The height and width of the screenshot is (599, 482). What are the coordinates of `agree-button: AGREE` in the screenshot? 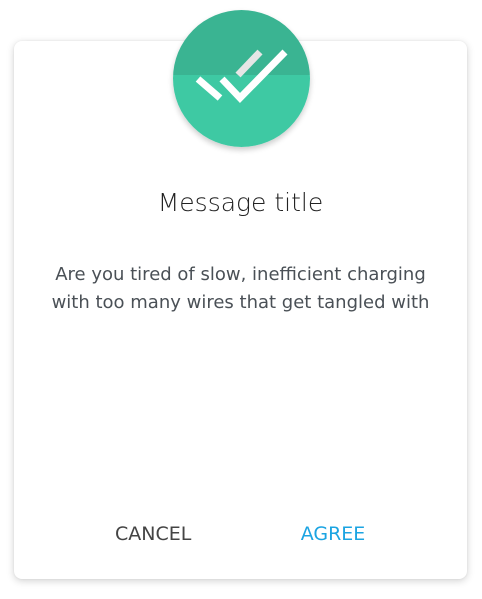 It's located at (333, 534).